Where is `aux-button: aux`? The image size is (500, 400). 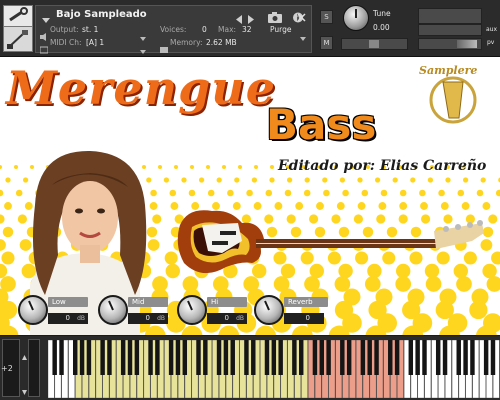 aux-button: aux is located at coordinates (491, 30).